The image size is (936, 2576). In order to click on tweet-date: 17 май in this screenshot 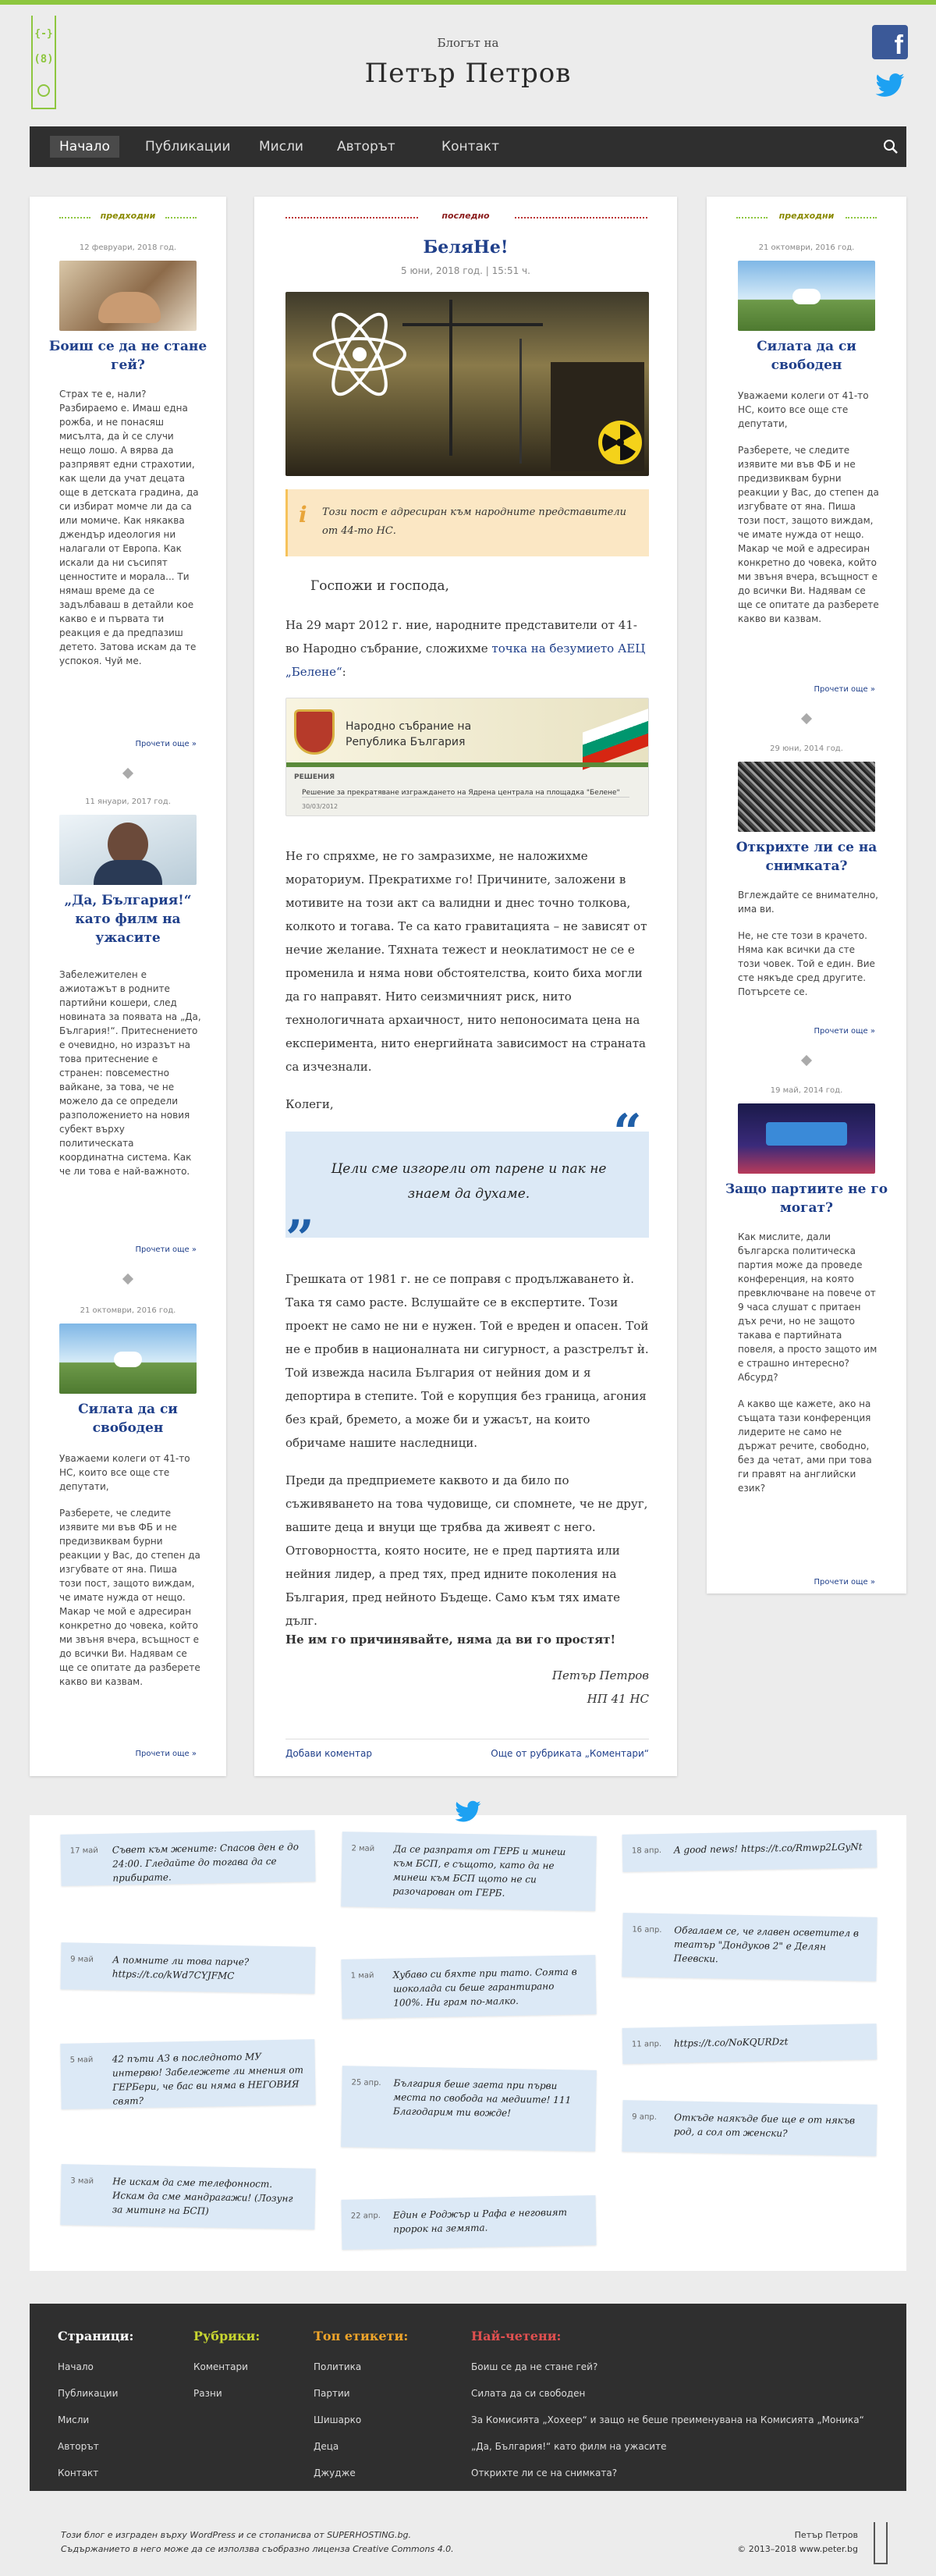, I will do `click(84, 1851)`.